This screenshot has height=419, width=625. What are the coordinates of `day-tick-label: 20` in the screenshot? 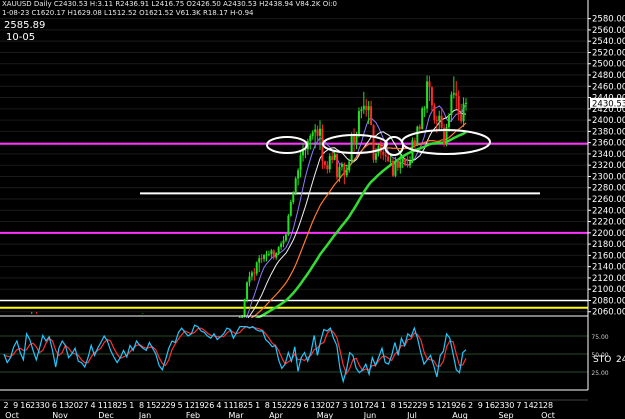 It's located at (74, 405).